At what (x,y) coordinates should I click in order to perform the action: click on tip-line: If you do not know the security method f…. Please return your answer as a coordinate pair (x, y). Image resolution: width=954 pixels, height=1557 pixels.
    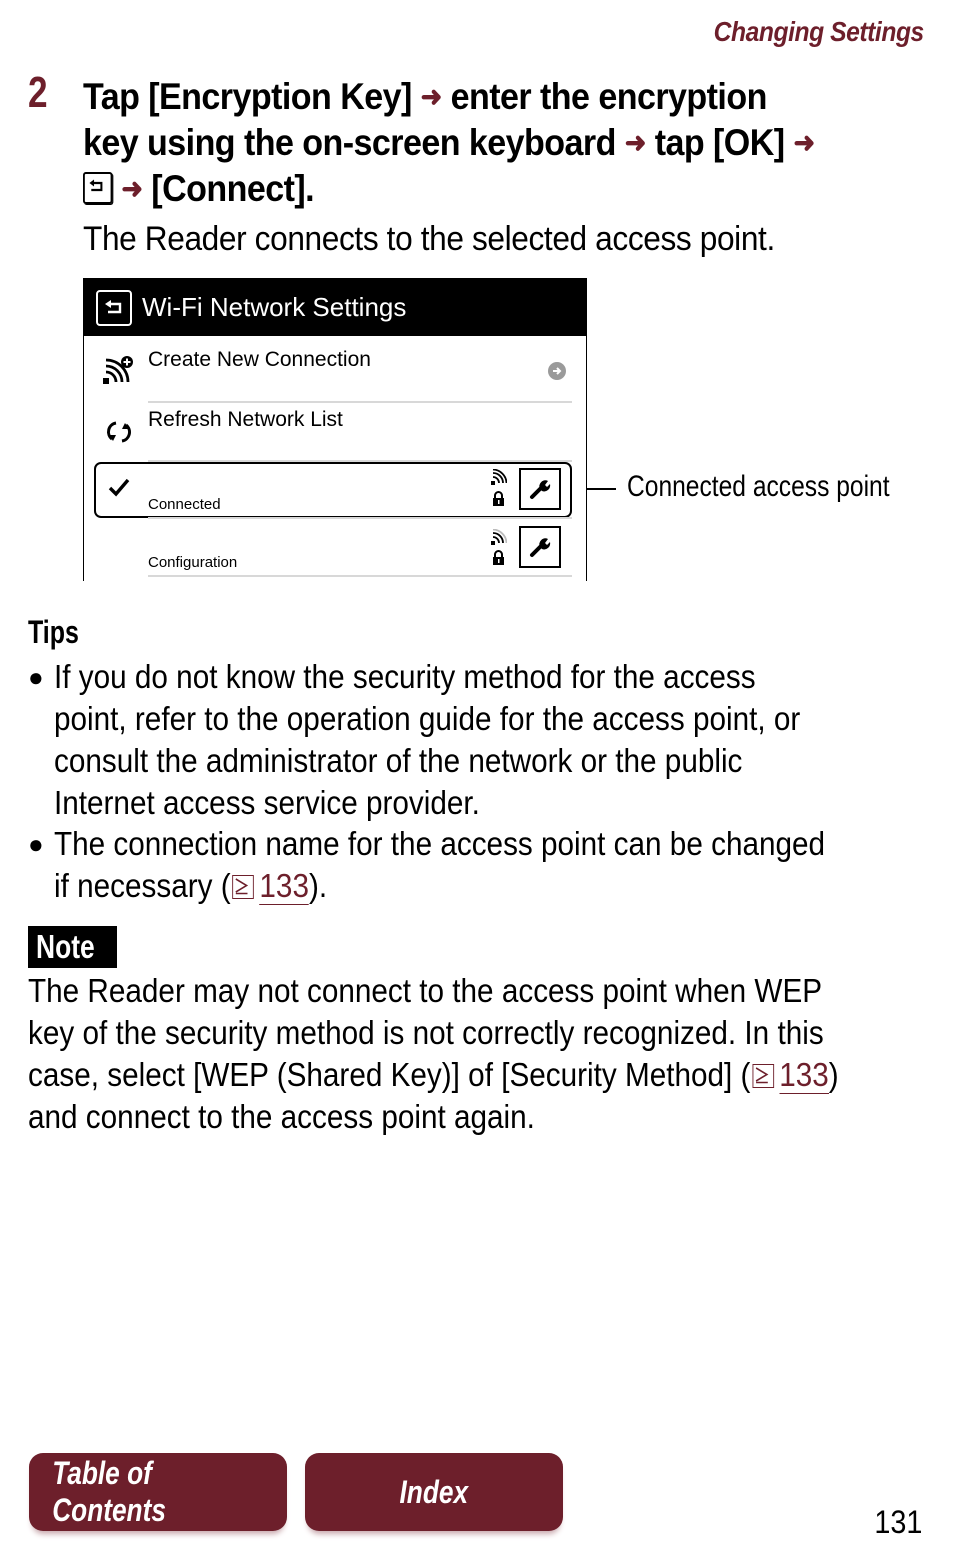
    Looking at the image, I should click on (405, 676).